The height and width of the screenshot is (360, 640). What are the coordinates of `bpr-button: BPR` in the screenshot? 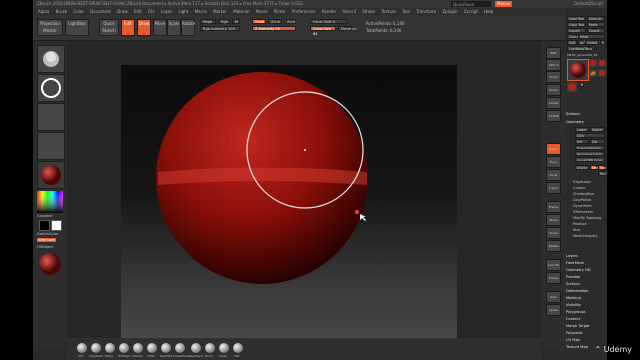 It's located at (553, 53).